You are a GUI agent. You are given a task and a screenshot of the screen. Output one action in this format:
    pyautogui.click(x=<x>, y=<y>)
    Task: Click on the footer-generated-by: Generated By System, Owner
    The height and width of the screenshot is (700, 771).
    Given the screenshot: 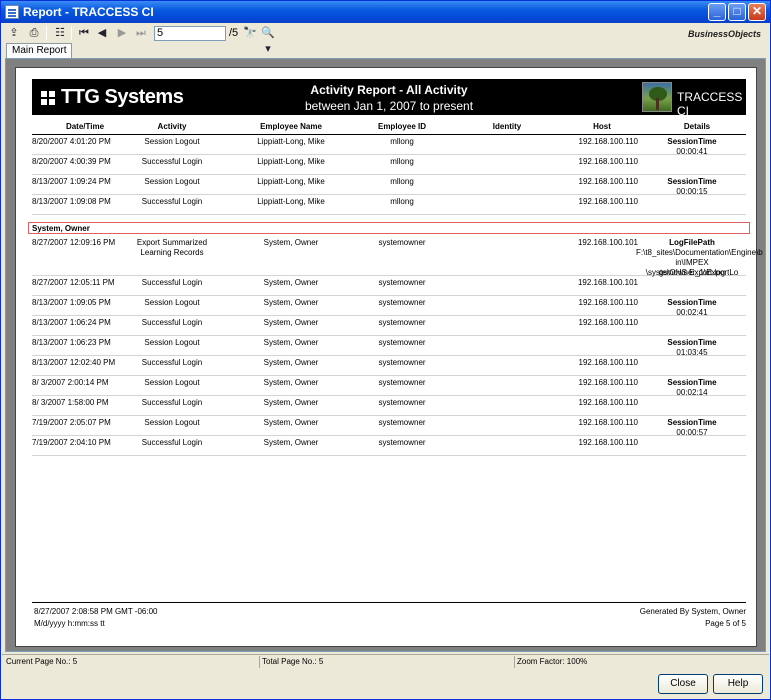 What is the action you would take?
    pyautogui.click(x=692, y=611)
    